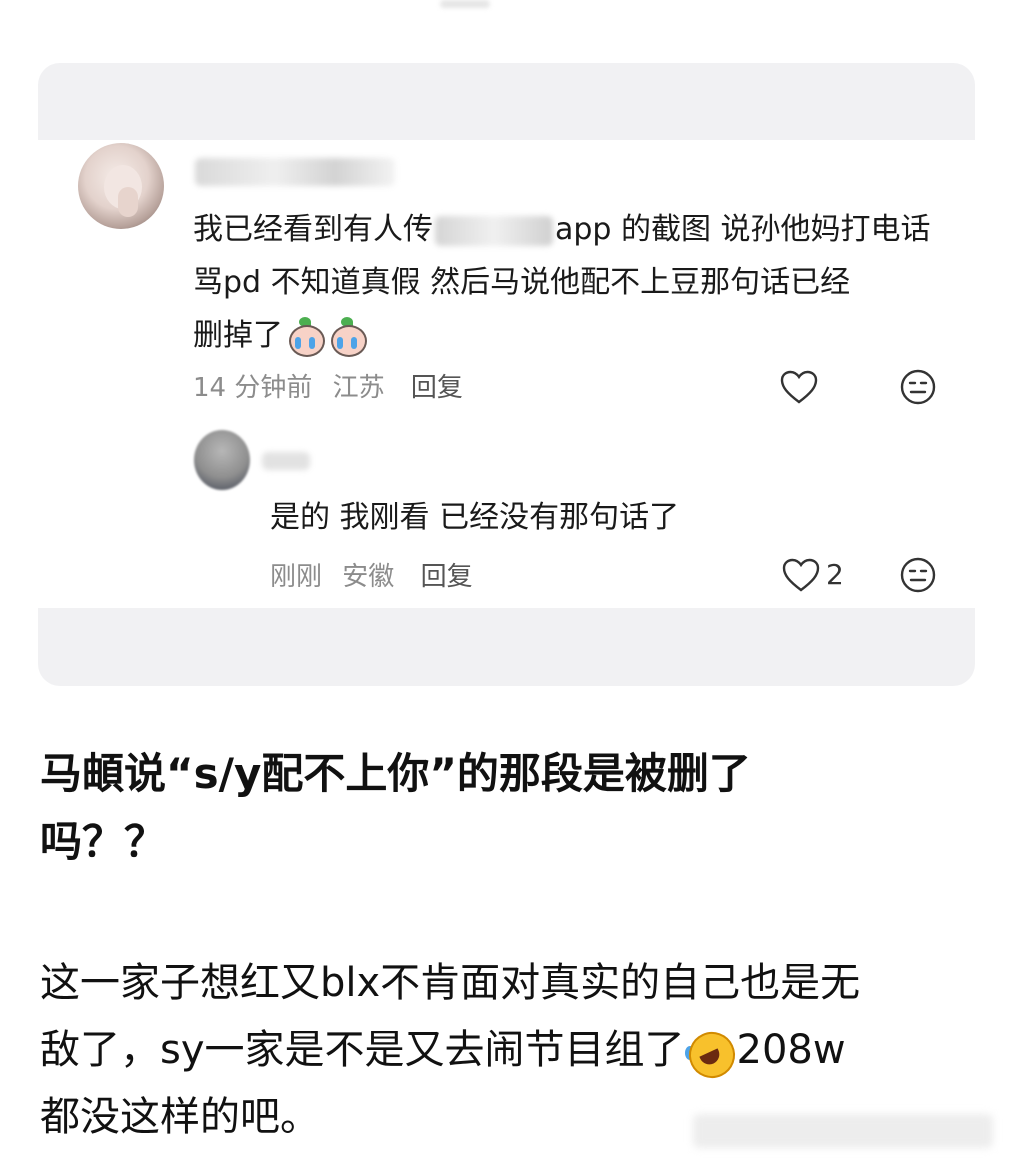 The width and height of the screenshot is (1013, 1164). I want to click on post-headline: 马頔说“s/y配不上你”的那段是被删了 吗？？, so click(505, 808).